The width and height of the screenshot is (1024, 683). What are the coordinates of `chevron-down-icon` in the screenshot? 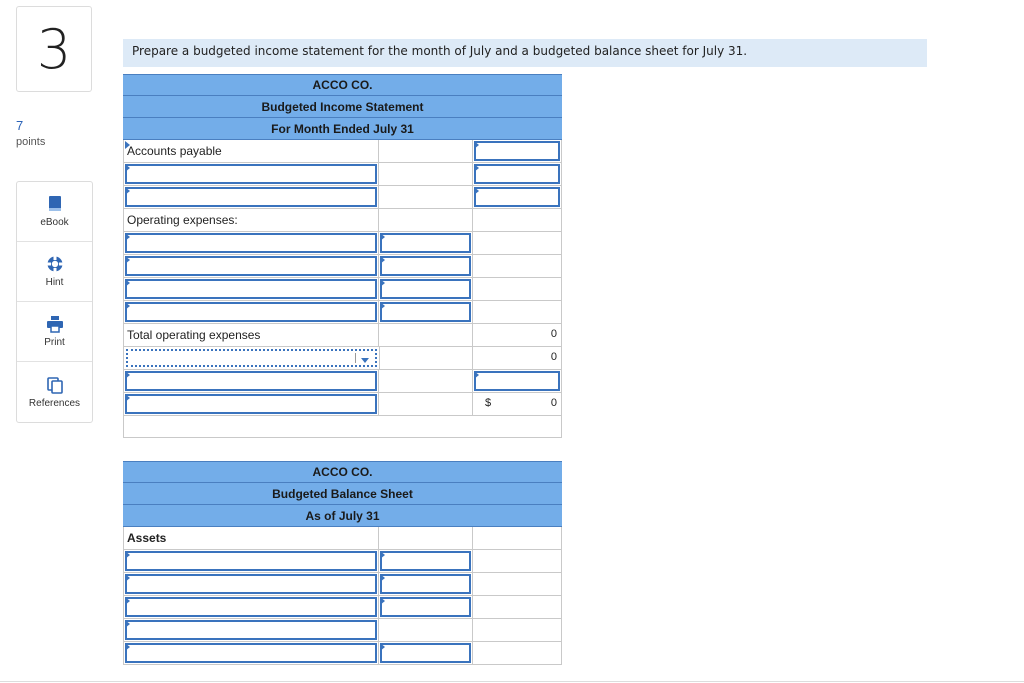 It's located at (365, 360).